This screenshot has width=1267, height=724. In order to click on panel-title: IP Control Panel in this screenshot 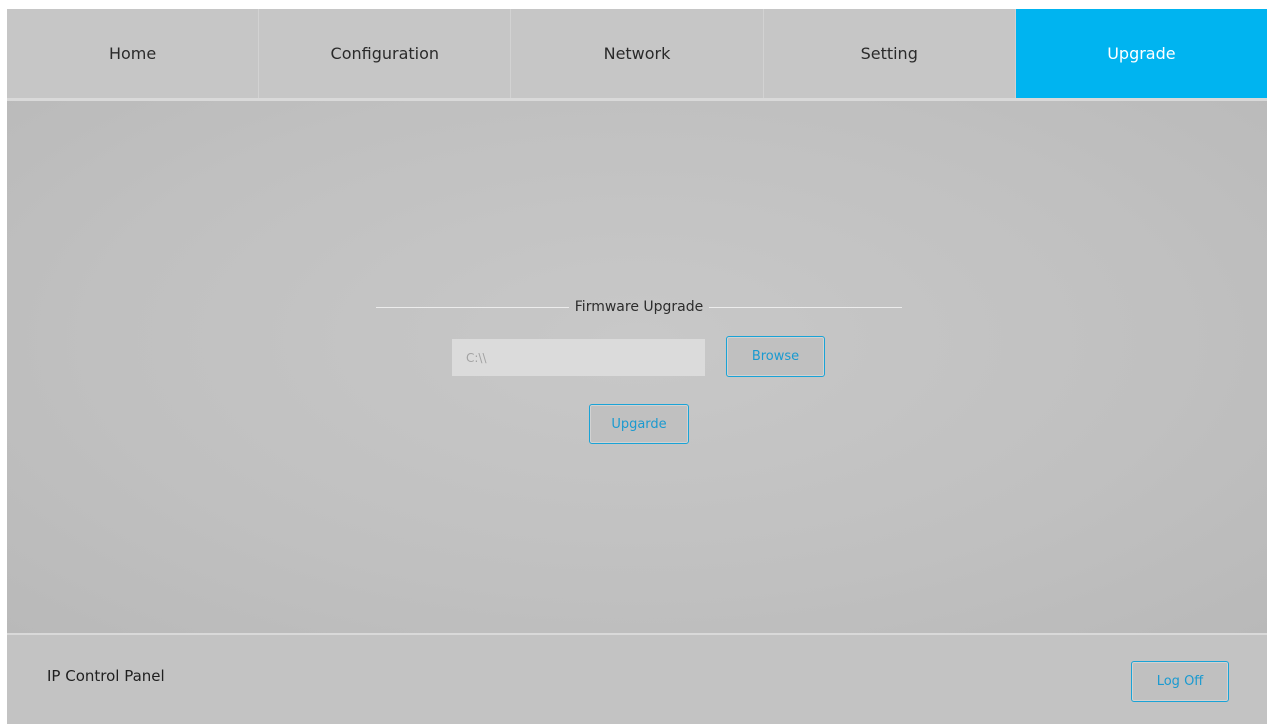, I will do `click(106, 676)`.